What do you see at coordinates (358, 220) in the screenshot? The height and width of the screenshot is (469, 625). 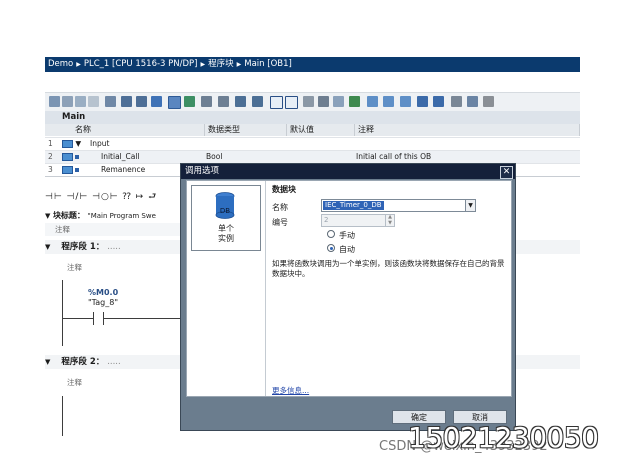 I see `db-number-field: 2 ▲ ▼` at bounding box center [358, 220].